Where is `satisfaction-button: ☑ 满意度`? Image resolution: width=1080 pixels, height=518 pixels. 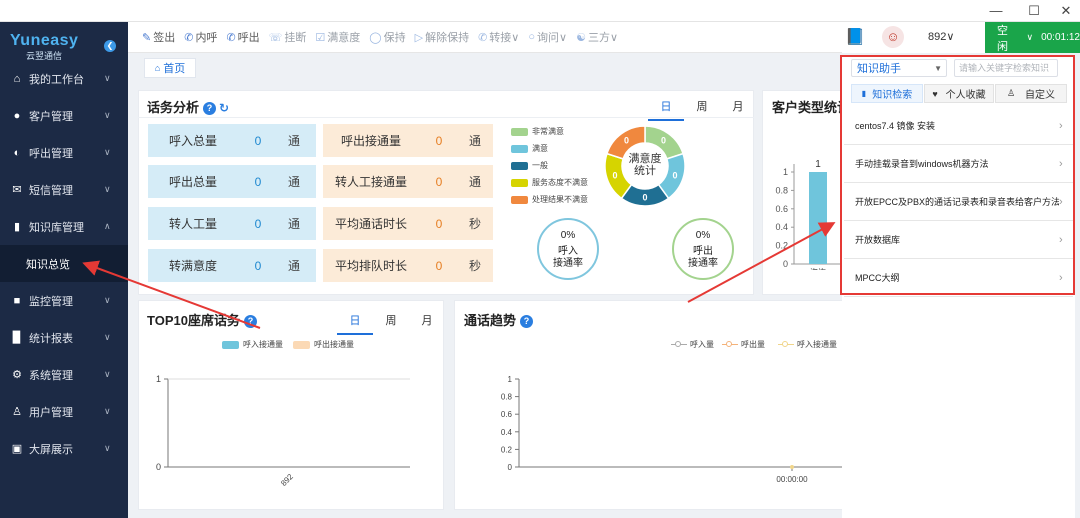
satisfaction-button: ☑ 满意度 is located at coordinates (337, 37).